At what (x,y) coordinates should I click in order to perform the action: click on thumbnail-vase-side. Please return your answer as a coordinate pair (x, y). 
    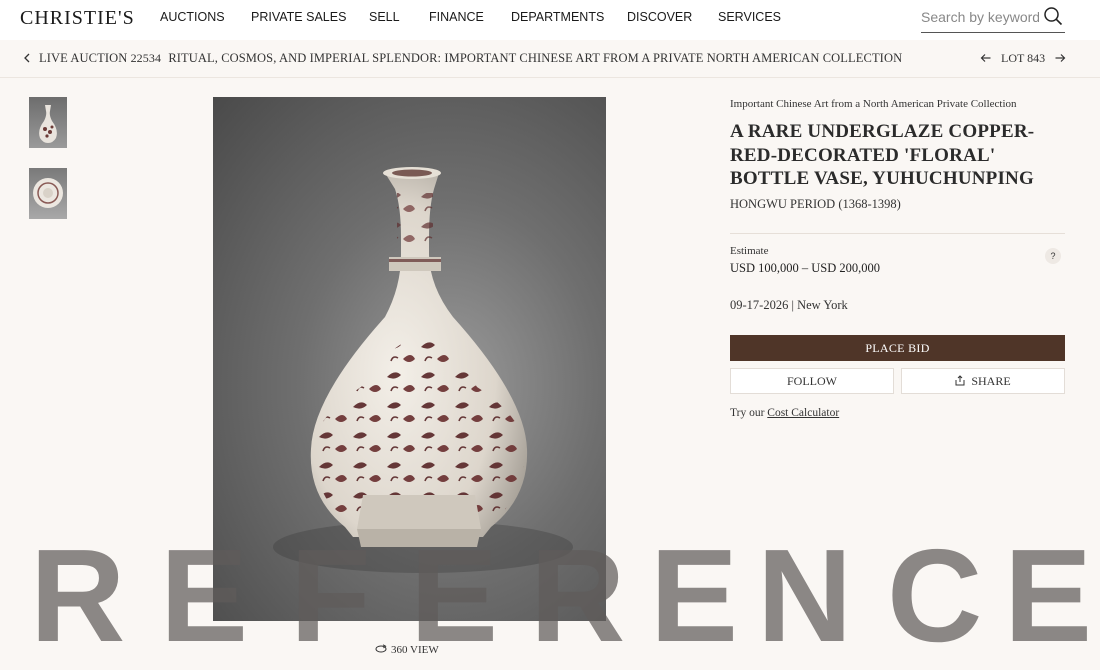
    Looking at the image, I should click on (48, 122).